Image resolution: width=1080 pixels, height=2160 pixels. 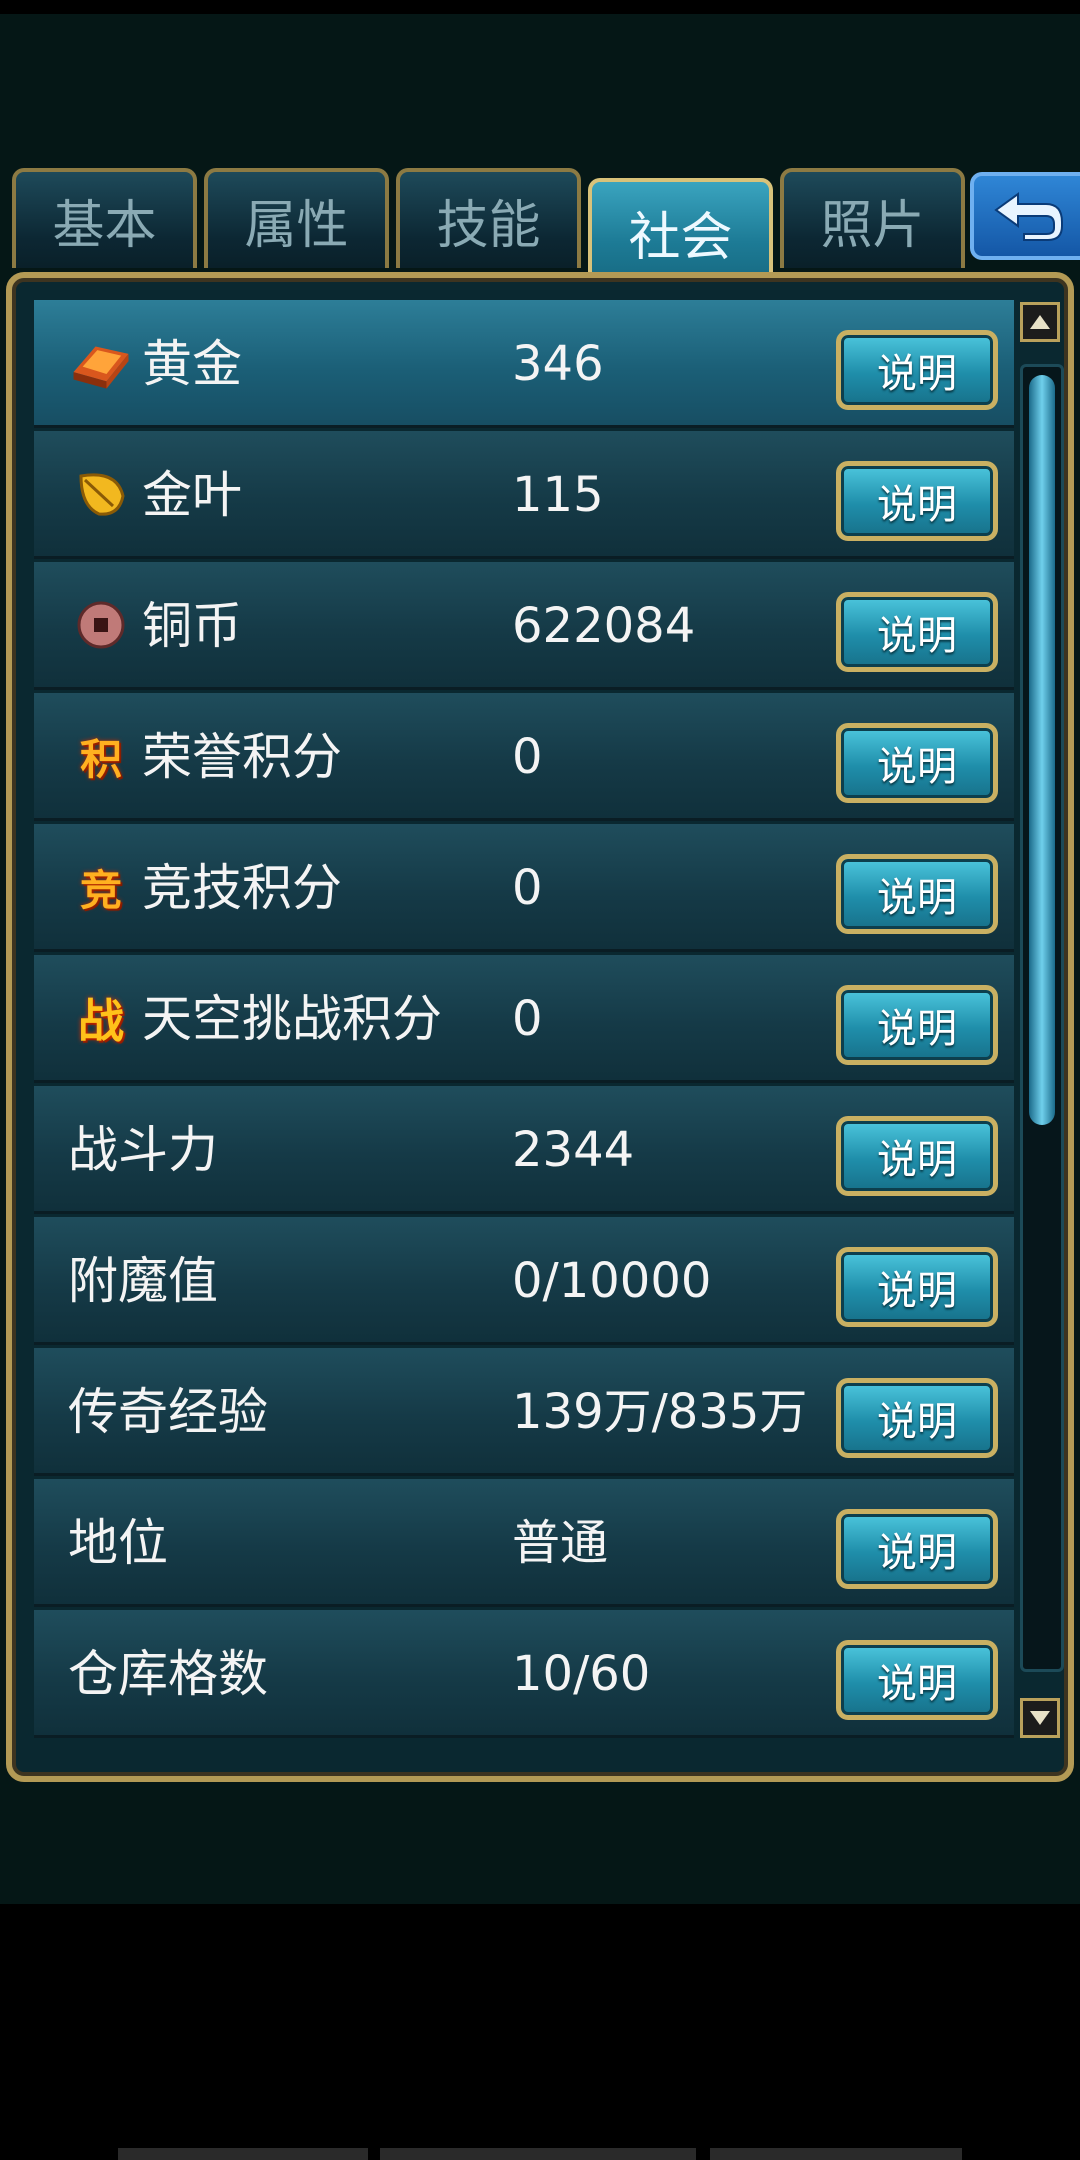 What do you see at coordinates (192, 495) in the screenshot?
I see `row-label: 金叶` at bounding box center [192, 495].